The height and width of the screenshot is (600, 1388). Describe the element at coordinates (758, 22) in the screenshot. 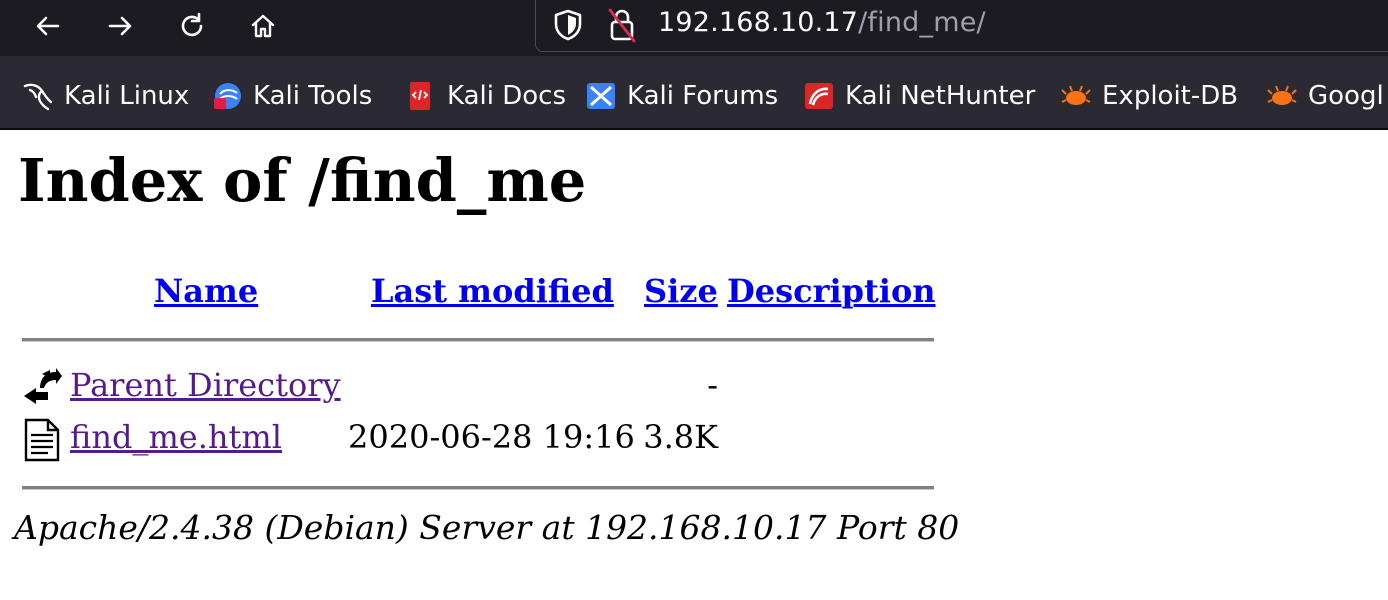

I see `url-host: 192.168.10.17` at that location.